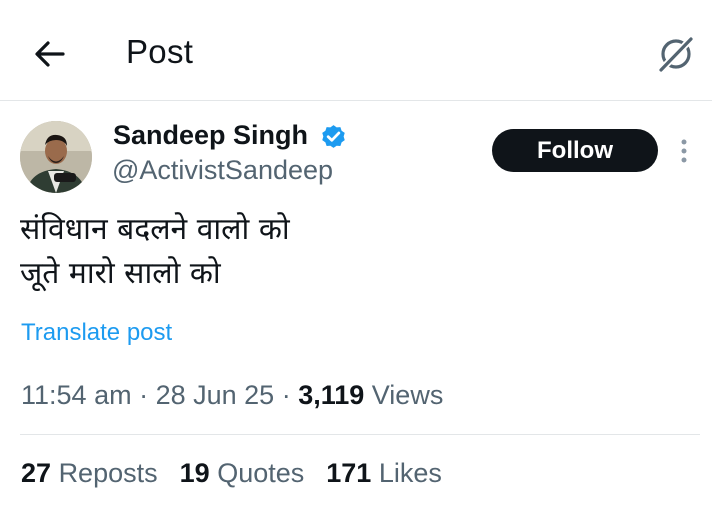  Describe the element at coordinates (360, 434) in the screenshot. I see `divider` at that location.